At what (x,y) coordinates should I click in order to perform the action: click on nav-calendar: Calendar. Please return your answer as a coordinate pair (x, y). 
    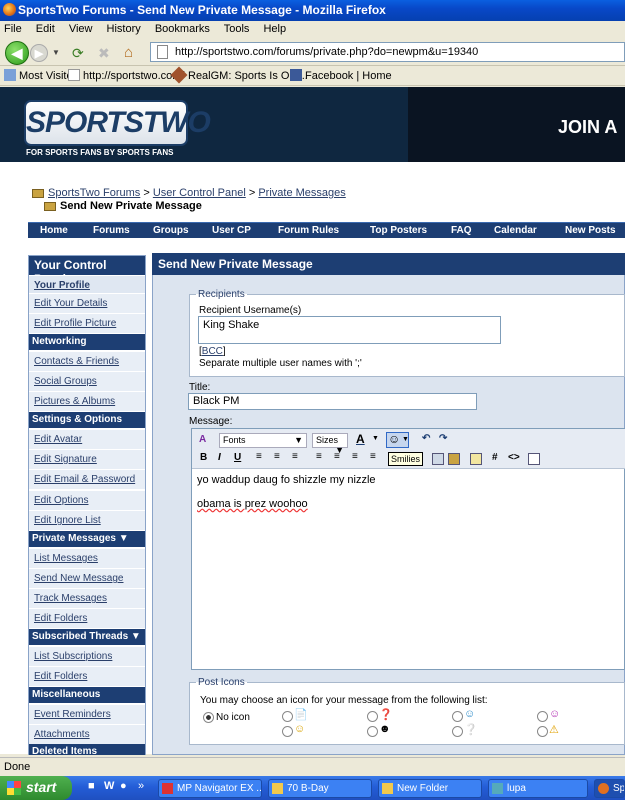
    Looking at the image, I should click on (515, 230).